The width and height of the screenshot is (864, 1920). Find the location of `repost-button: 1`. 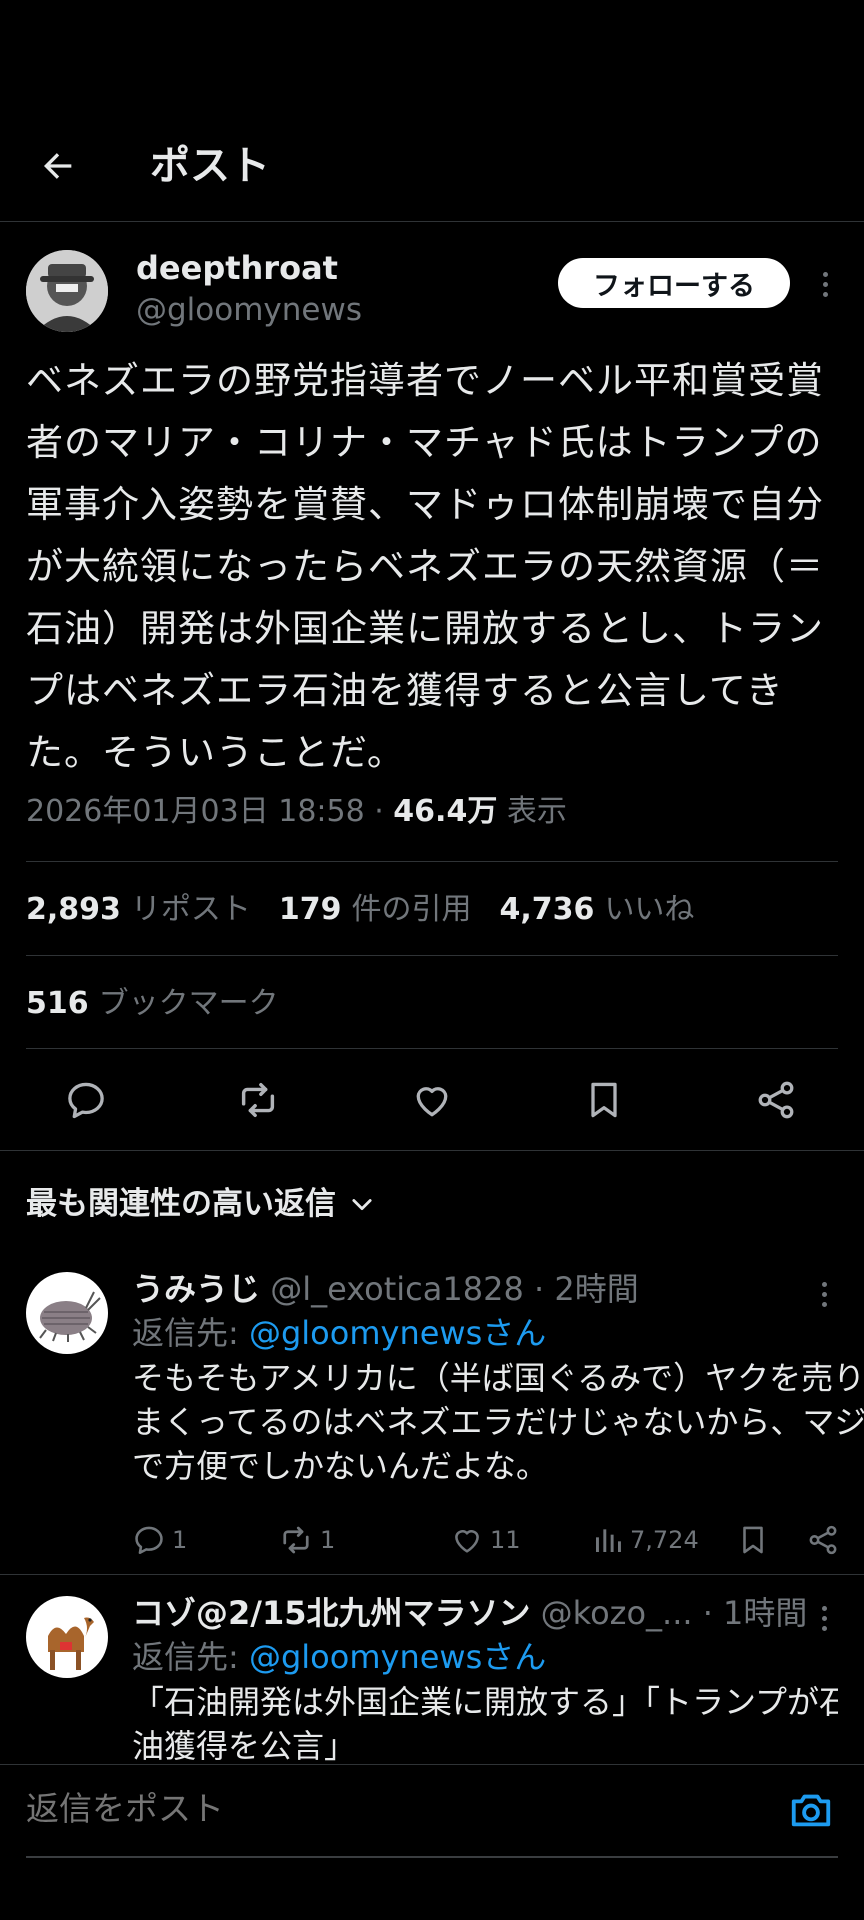

repost-button: 1 is located at coordinates (306, 1540).